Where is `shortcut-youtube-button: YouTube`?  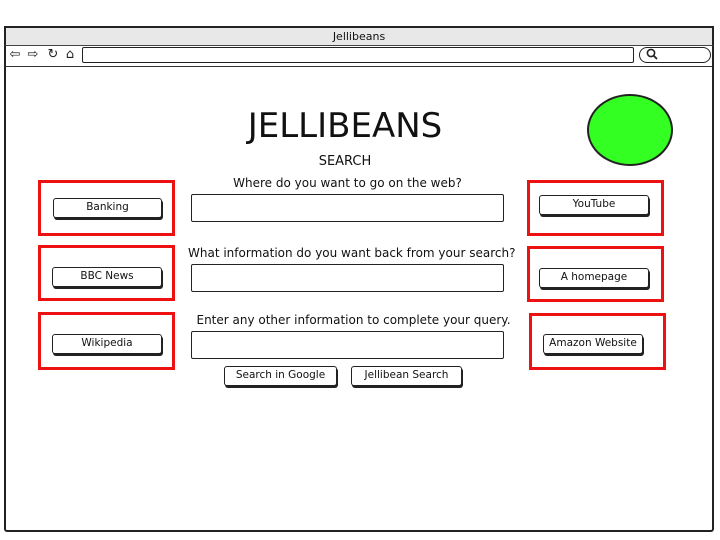 shortcut-youtube-button: YouTube is located at coordinates (594, 205).